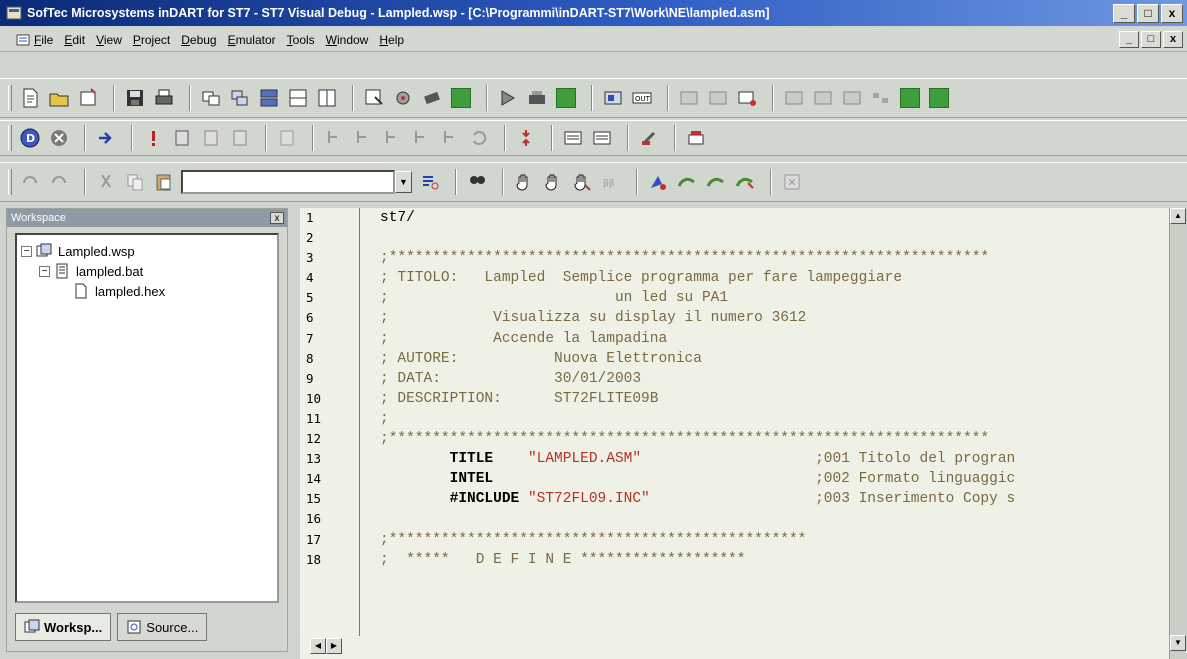  I want to click on tile-split-icon, so click(298, 98).